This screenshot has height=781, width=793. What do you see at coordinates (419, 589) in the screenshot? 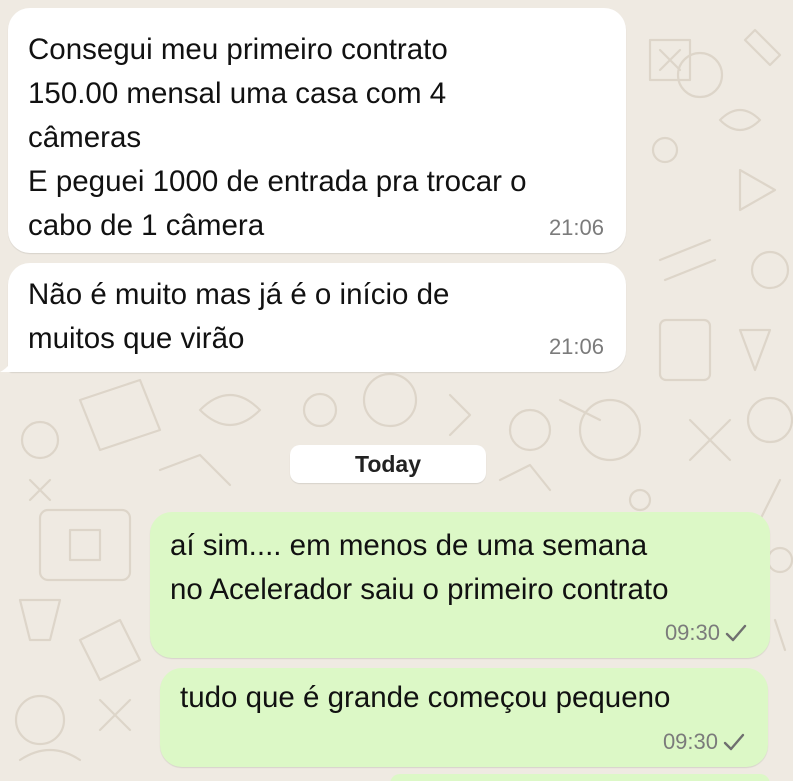
I see `message-line: no Acelerador saiu o primeiro contrato` at bounding box center [419, 589].